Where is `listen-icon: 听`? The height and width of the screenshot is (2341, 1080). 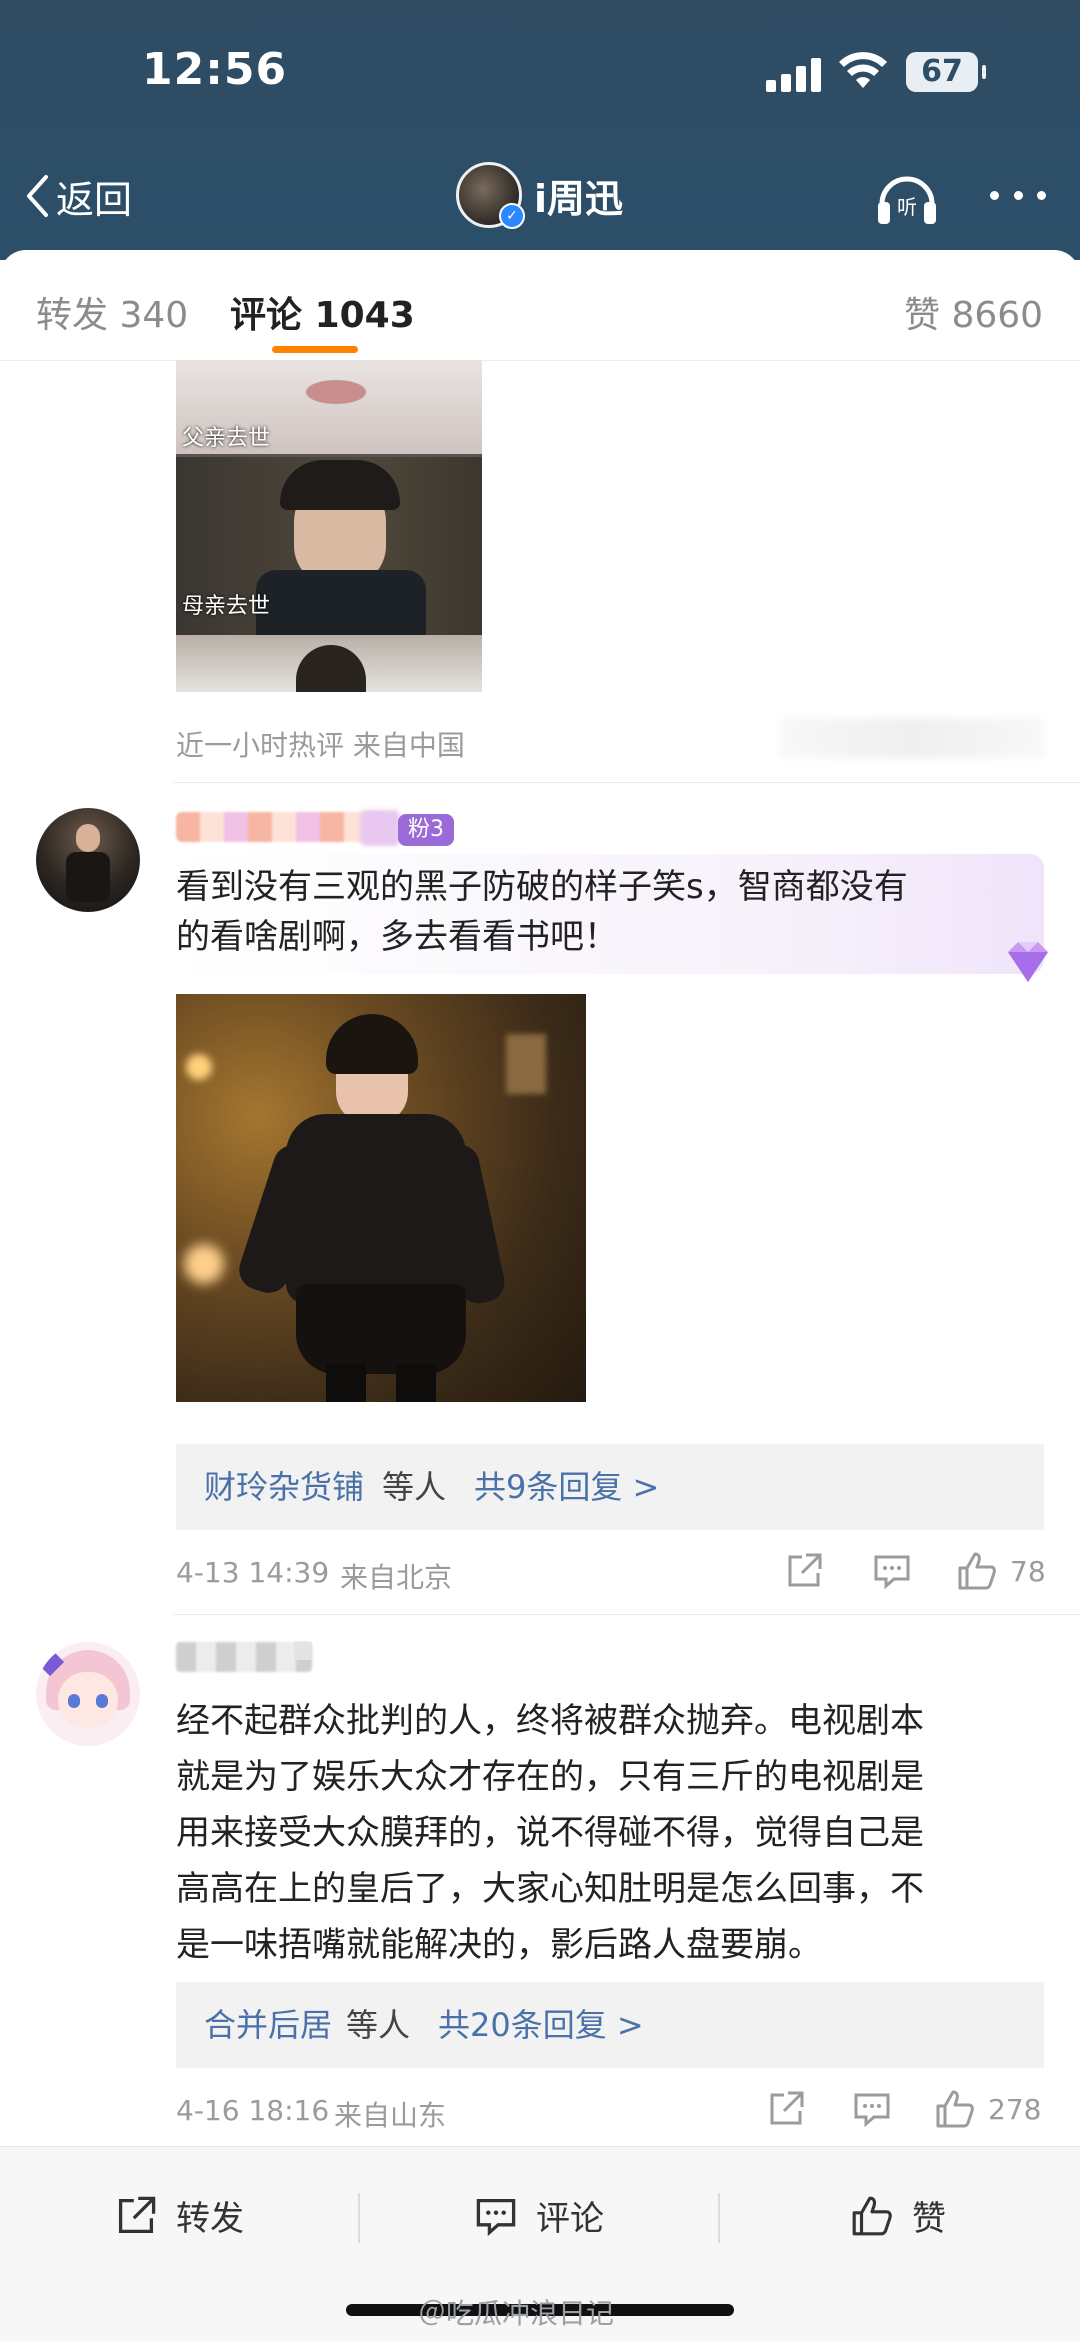
listen-icon: 听 is located at coordinates (907, 197).